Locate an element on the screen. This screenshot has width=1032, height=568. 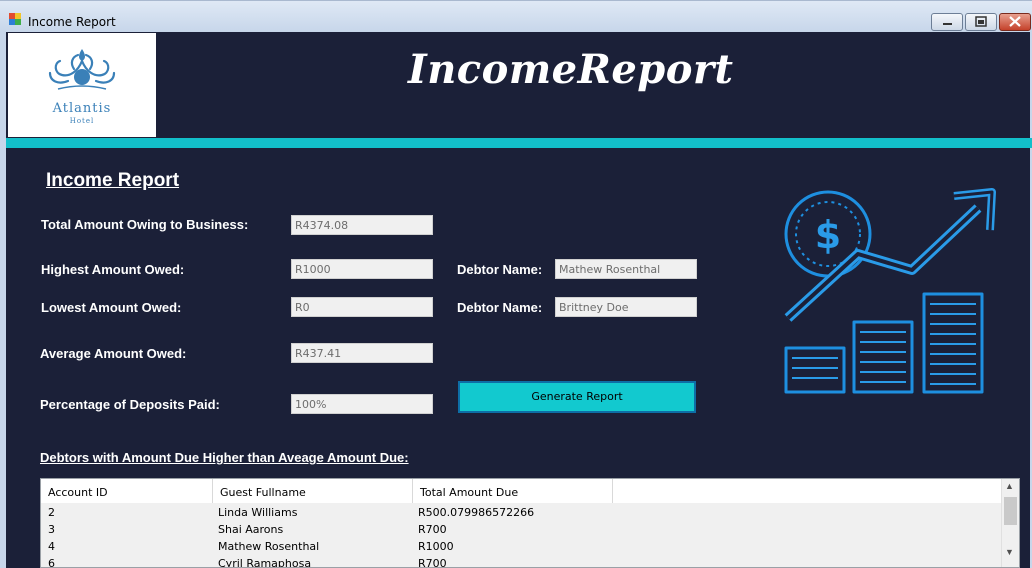
cell-total-amount-due: R1000 is located at coordinates (436, 546).